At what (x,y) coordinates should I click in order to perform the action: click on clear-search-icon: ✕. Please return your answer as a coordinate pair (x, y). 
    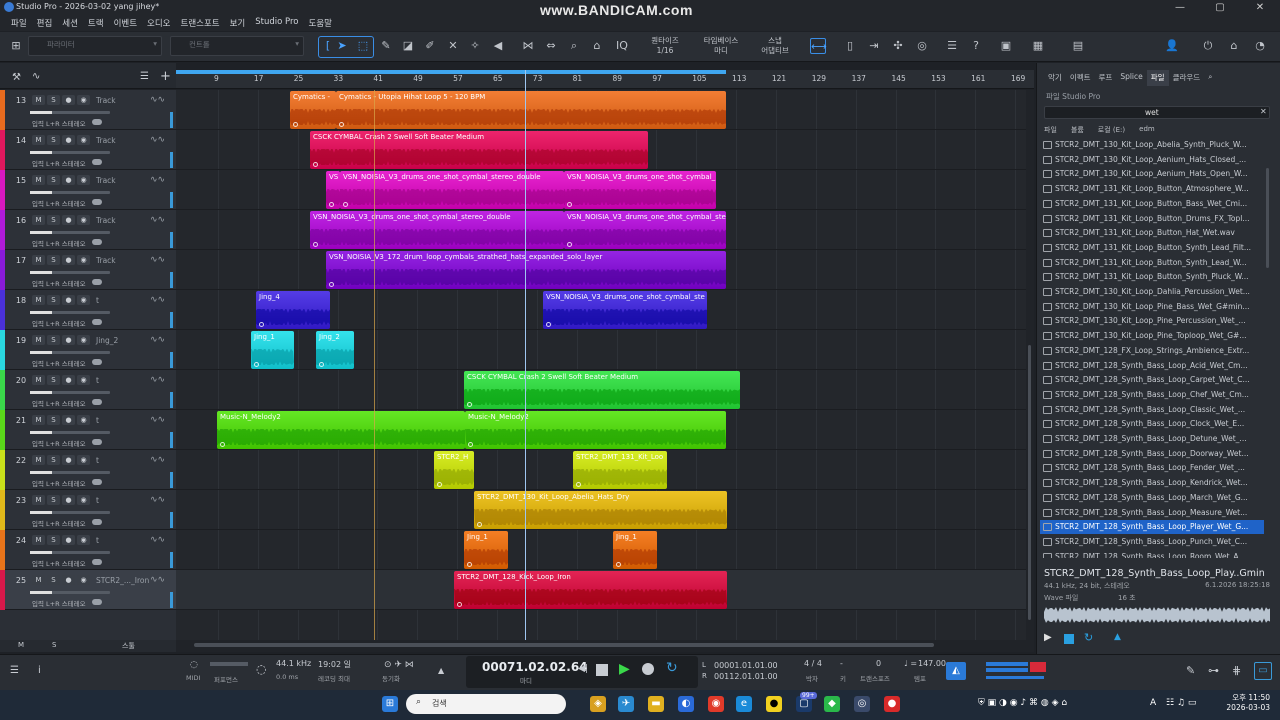
    Looking at the image, I should click on (1263, 111).